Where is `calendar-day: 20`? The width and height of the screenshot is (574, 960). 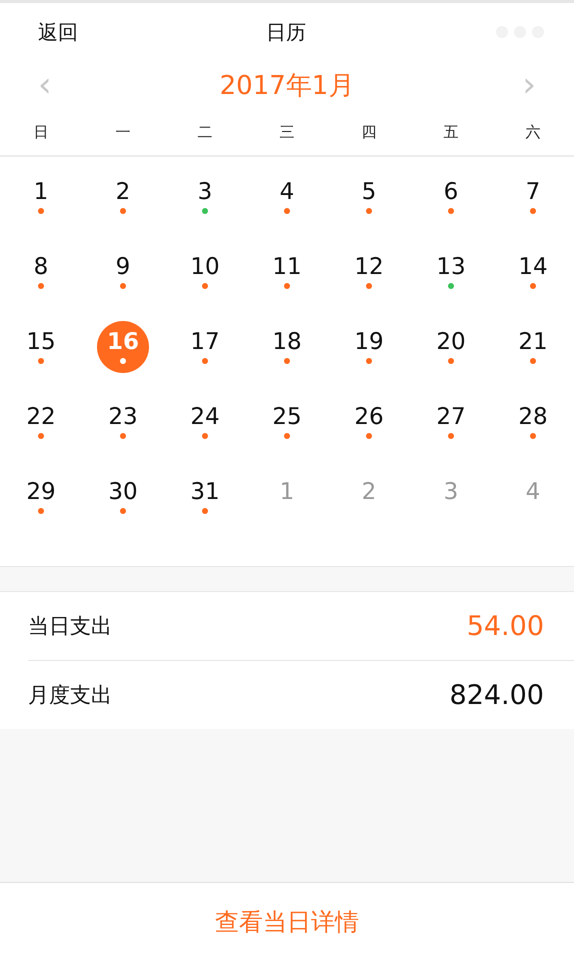
calendar-day: 20 is located at coordinates (451, 347).